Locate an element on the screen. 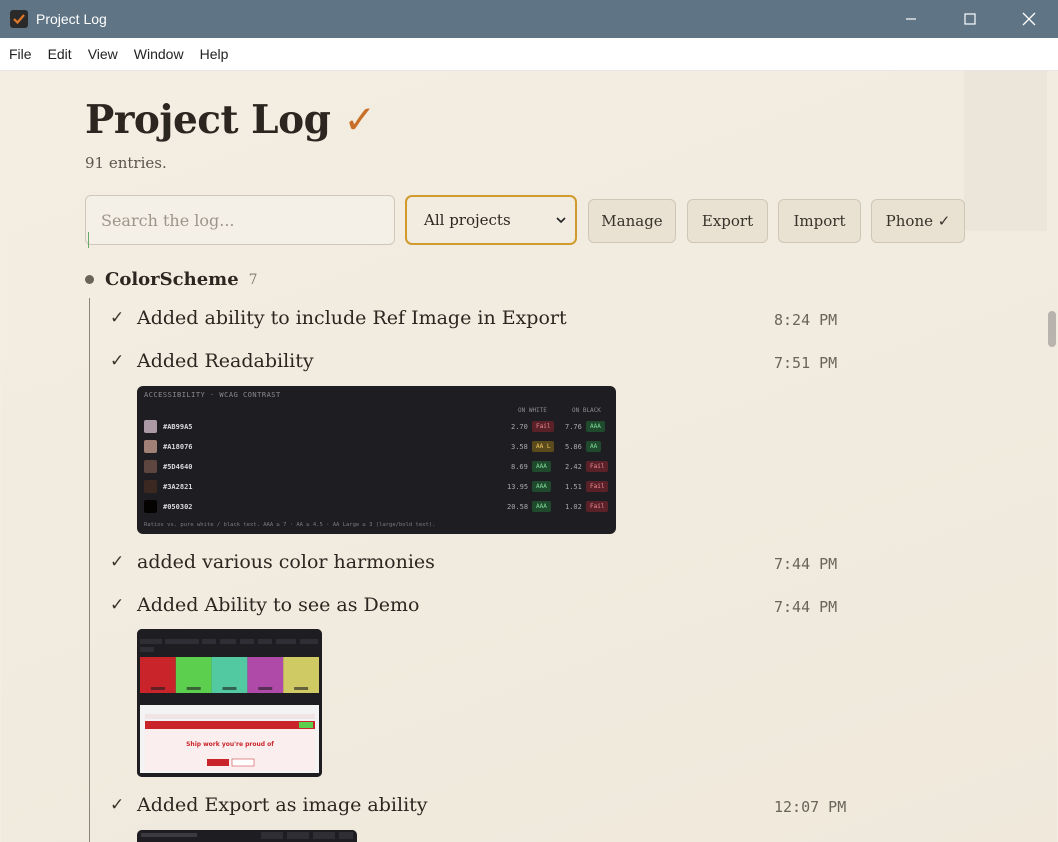 This screenshot has height=842, width=1058. a11y-hex: #AB99A5 is located at coordinates (178, 427).